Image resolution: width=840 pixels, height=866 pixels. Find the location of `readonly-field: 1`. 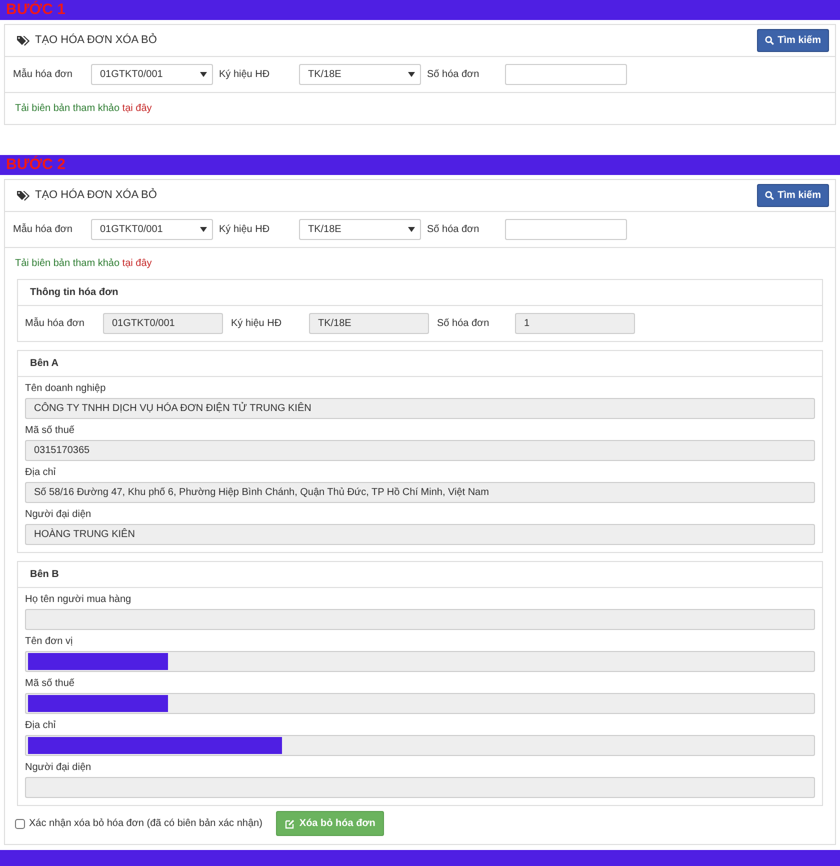

readonly-field: 1 is located at coordinates (575, 323).